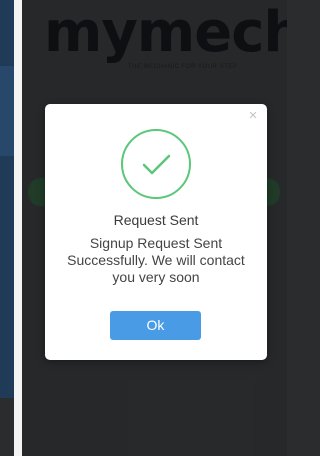 Image resolution: width=320 pixels, height=456 pixels. What do you see at coordinates (7, 199) in the screenshot?
I see `left-background-strip` at bounding box center [7, 199].